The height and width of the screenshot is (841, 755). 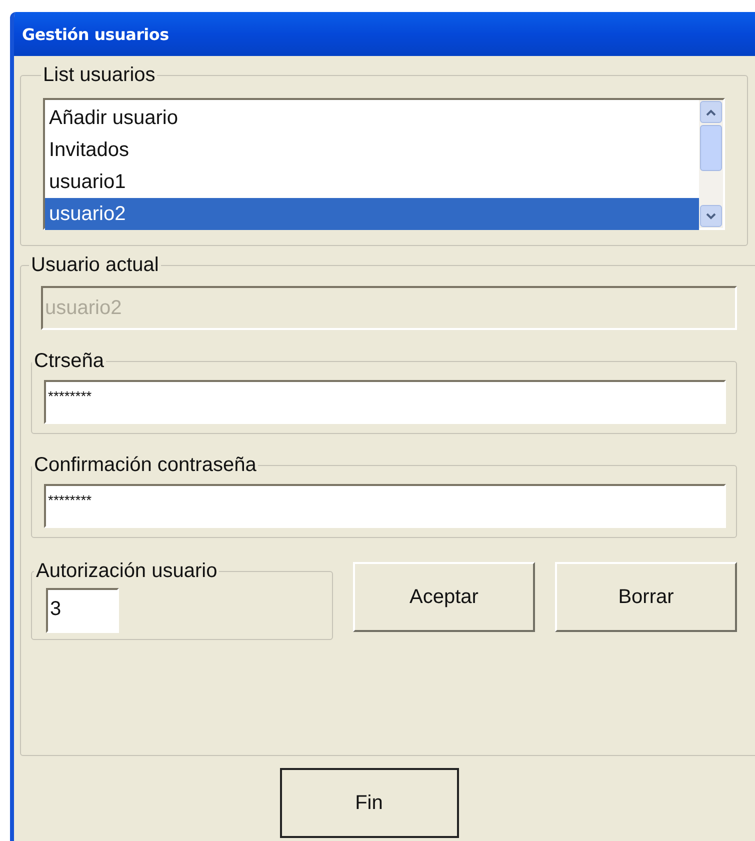 What do you see at coordinates (69, 361) in the screenshot?
I see `group-label: Ctrseña` at bounding box center [69, 361].